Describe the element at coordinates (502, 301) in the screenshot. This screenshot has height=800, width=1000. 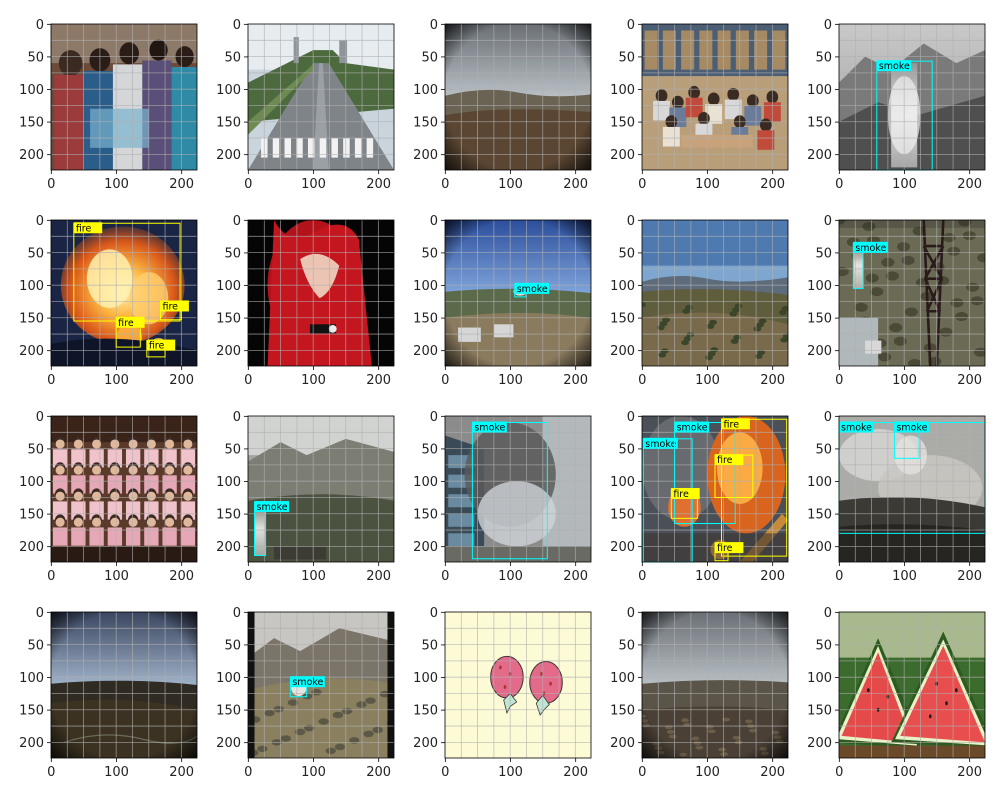
I see `panel-8: smoke0 100 200050100150200` at that location.